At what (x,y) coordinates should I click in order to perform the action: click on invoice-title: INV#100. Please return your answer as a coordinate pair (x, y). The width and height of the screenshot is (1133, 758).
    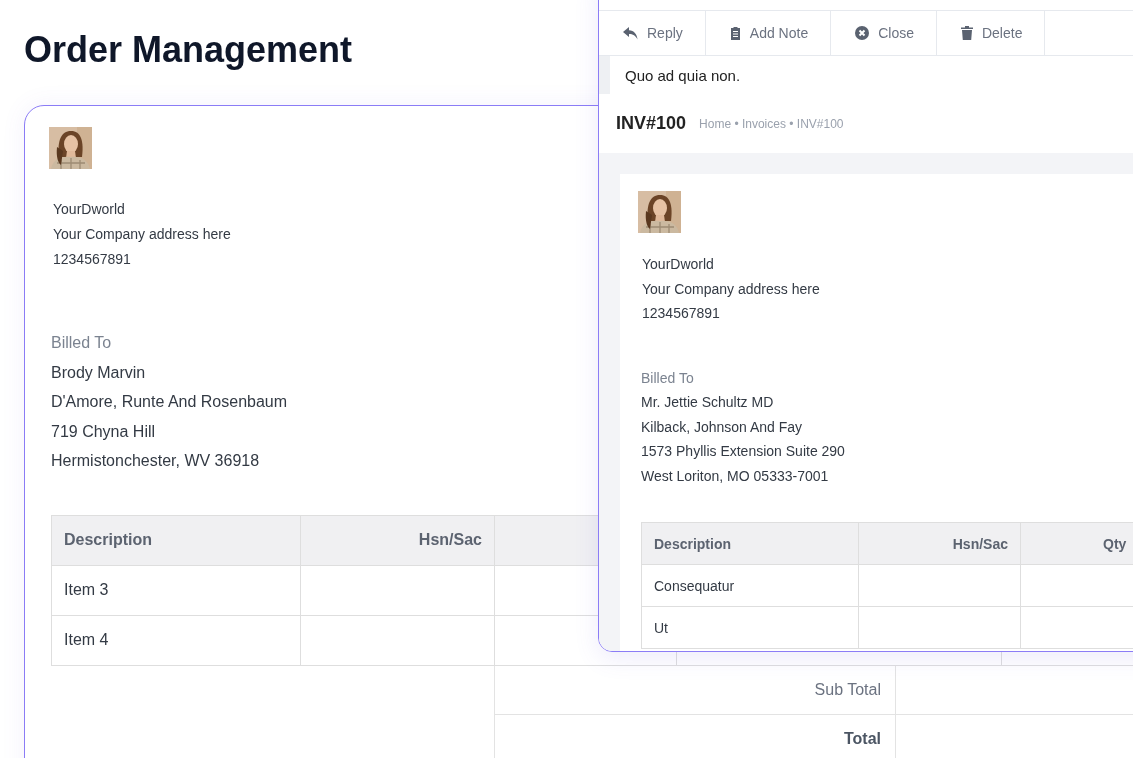
    Looking at the image, I should click on (651, 123).